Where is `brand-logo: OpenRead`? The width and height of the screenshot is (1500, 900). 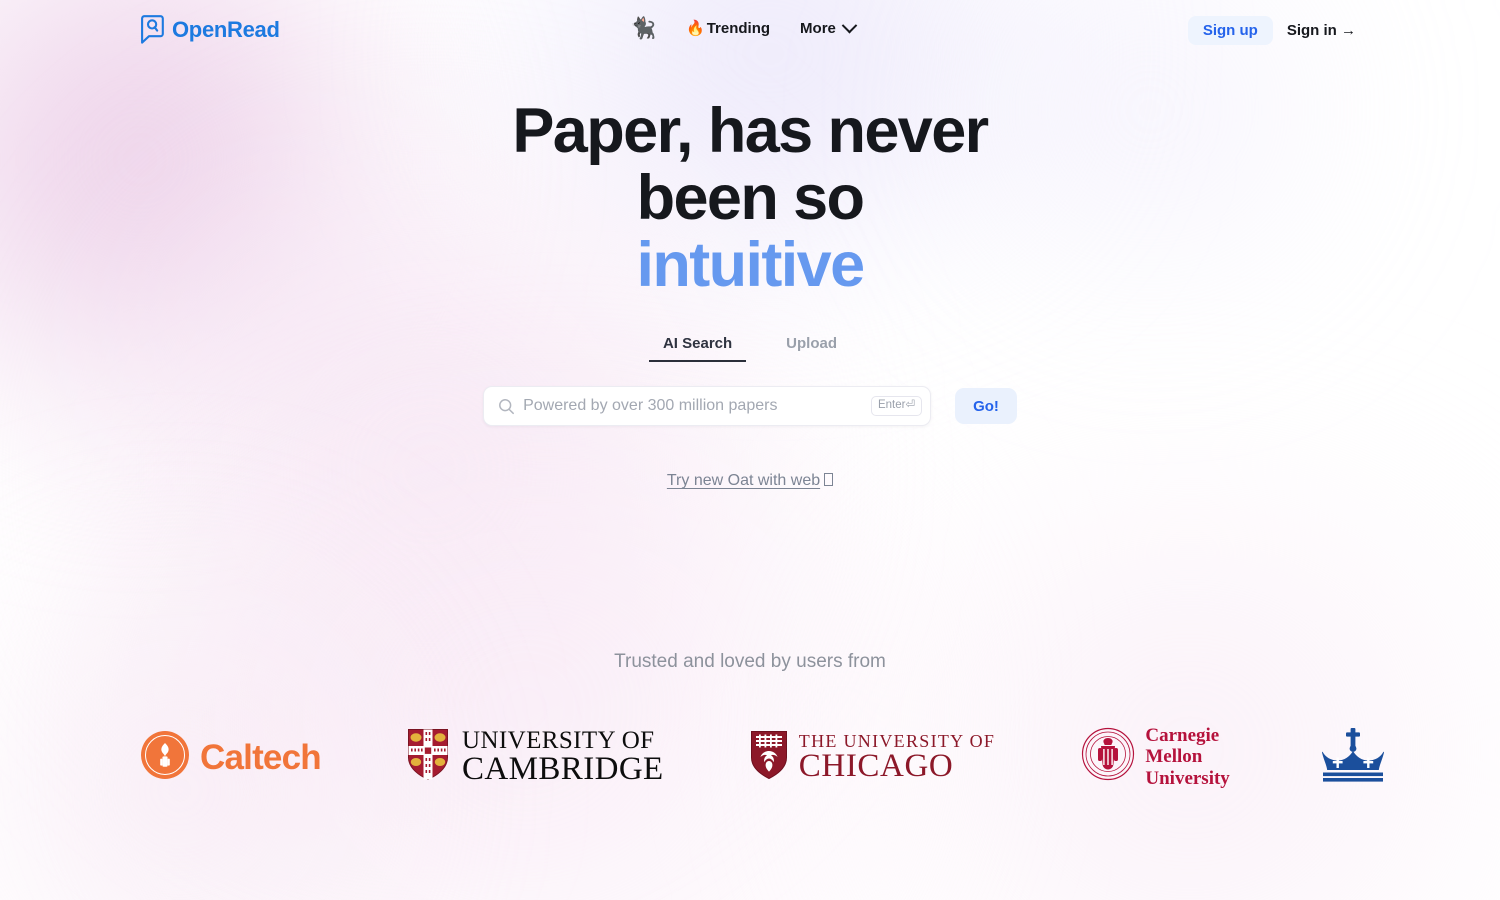
brand-logo: OpenRead is located at coordinates (210, 30).